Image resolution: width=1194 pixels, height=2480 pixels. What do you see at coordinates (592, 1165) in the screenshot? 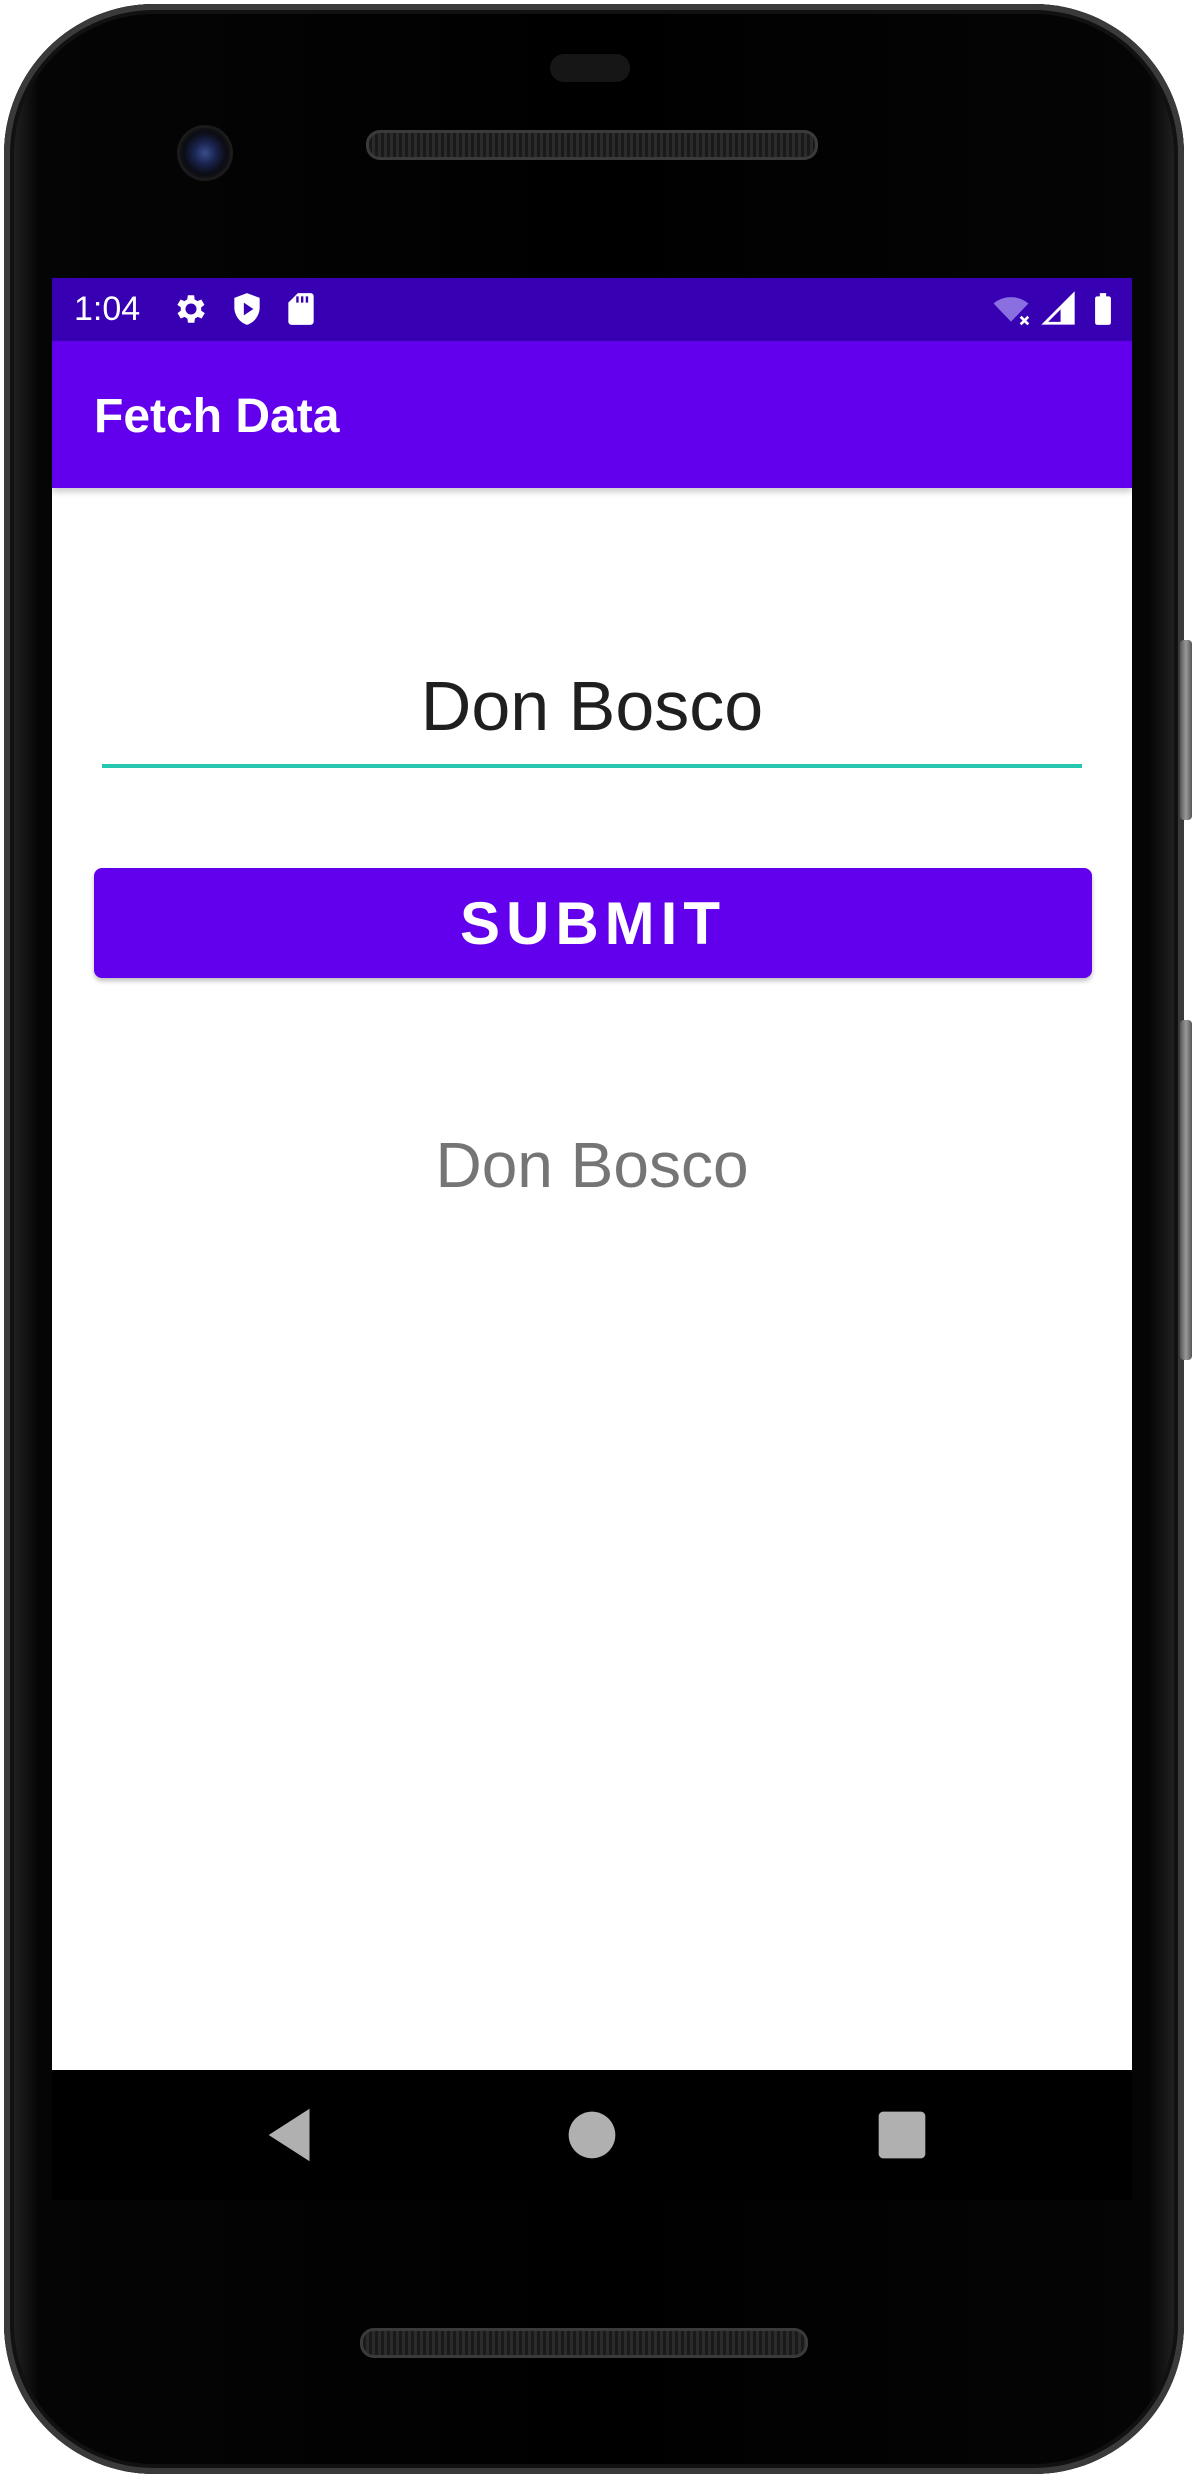
I see `result-text: Don Bosco` at bounding box center [592, 1165].